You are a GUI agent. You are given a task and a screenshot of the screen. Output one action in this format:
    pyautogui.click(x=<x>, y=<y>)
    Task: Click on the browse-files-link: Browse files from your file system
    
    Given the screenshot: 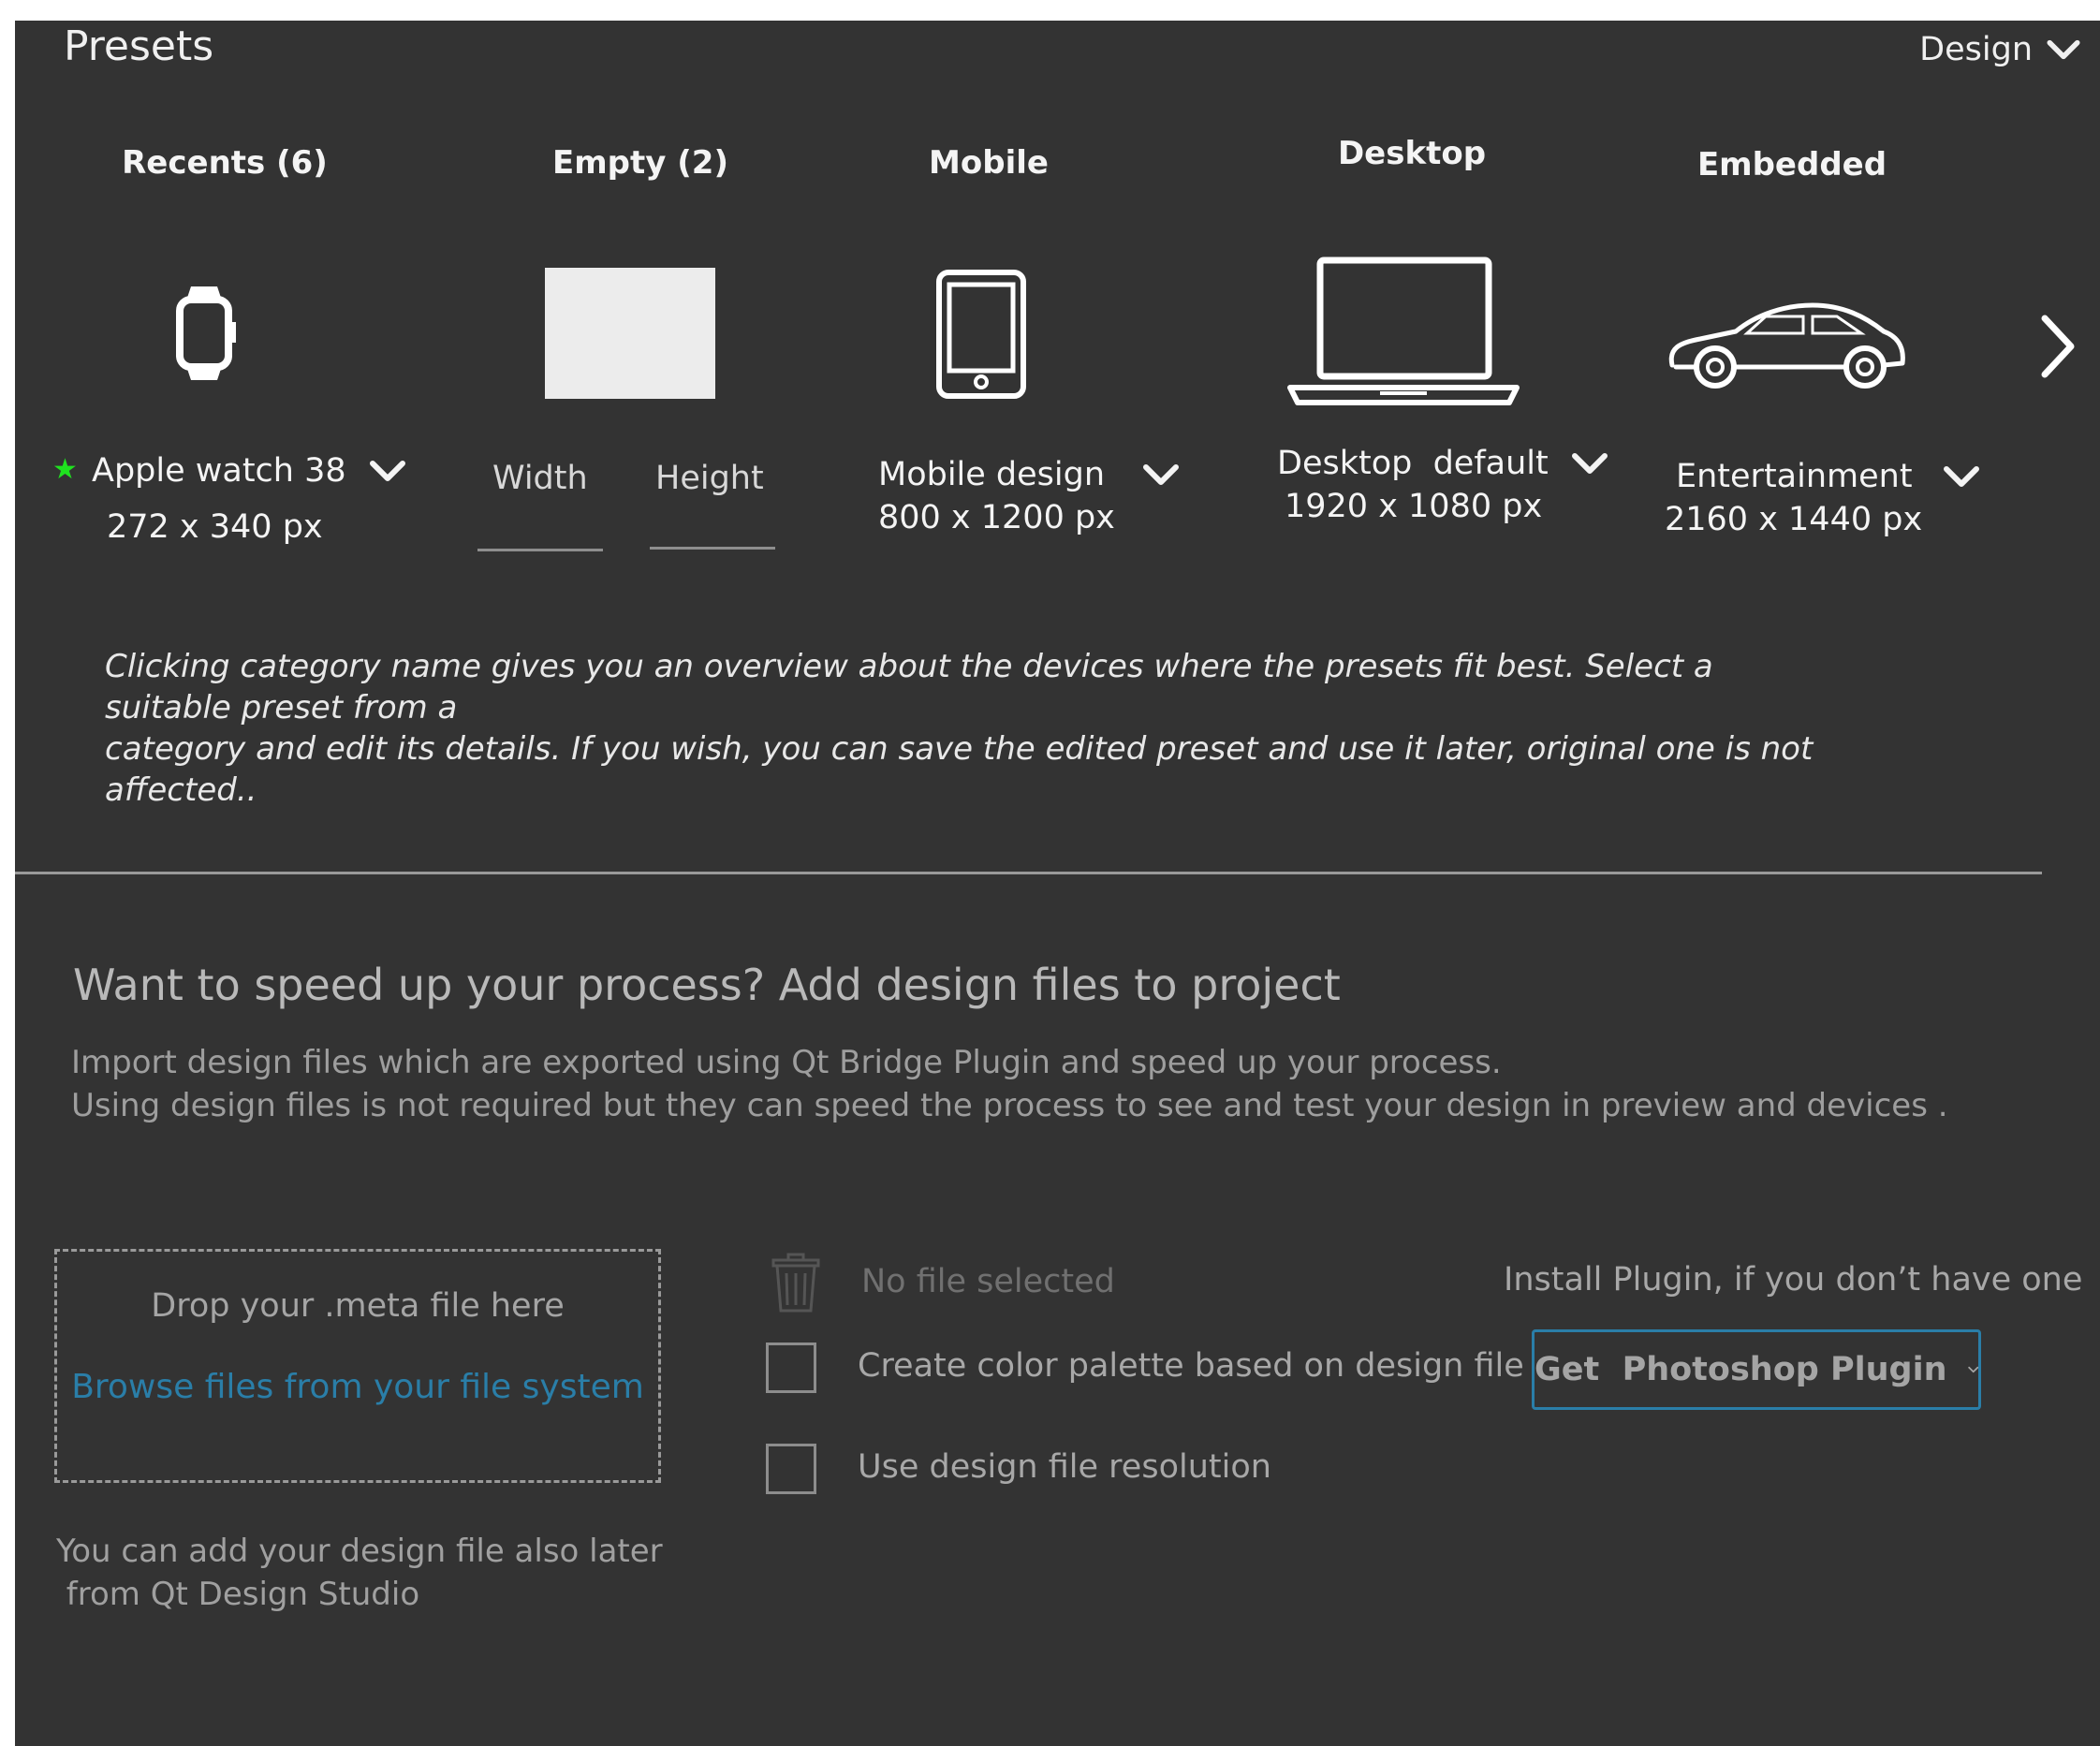 What is the action you would take?
    pyautogui.click(x=357, y=1387)
    